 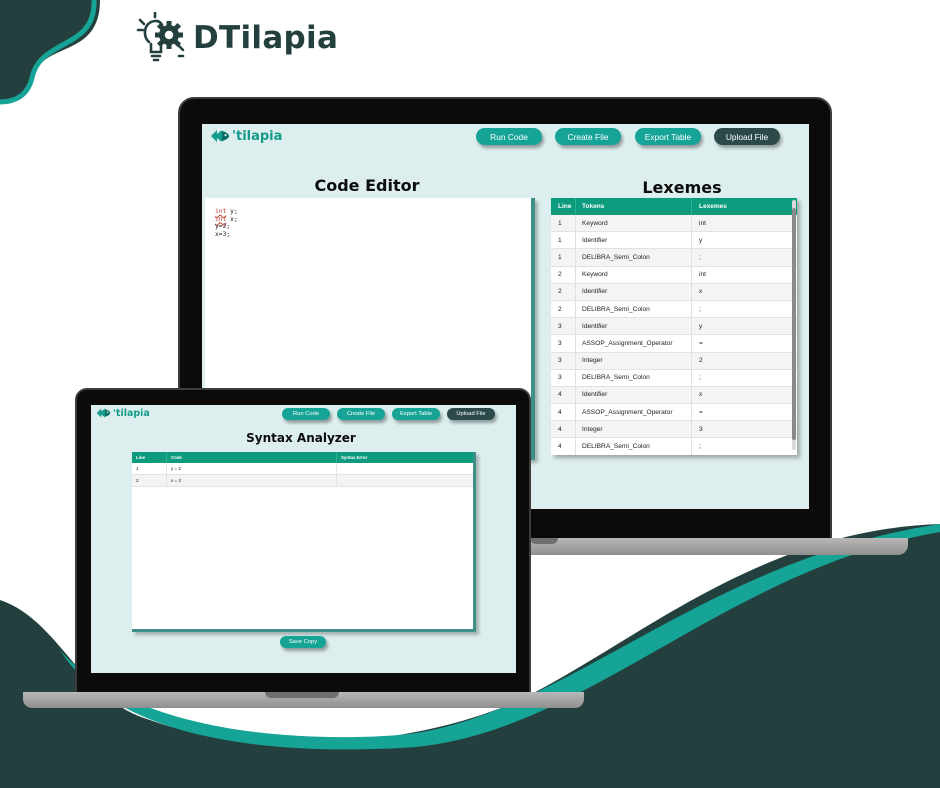 What do you see at coordinates (361, 414) in the screenshot?
I see `create-file-button-small: Create File` at bounding box center [361, 414].